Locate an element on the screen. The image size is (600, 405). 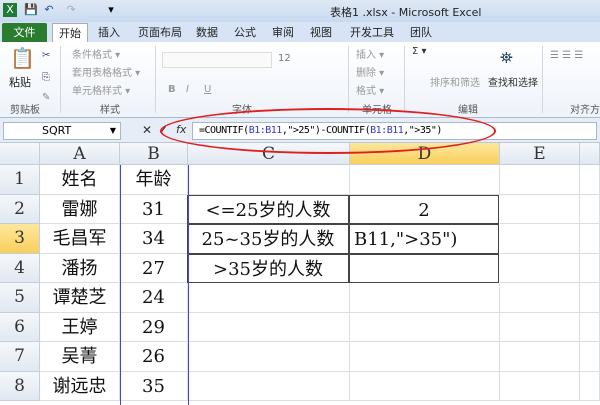
font-size-select: 12 is located at coordinates (284, 58).